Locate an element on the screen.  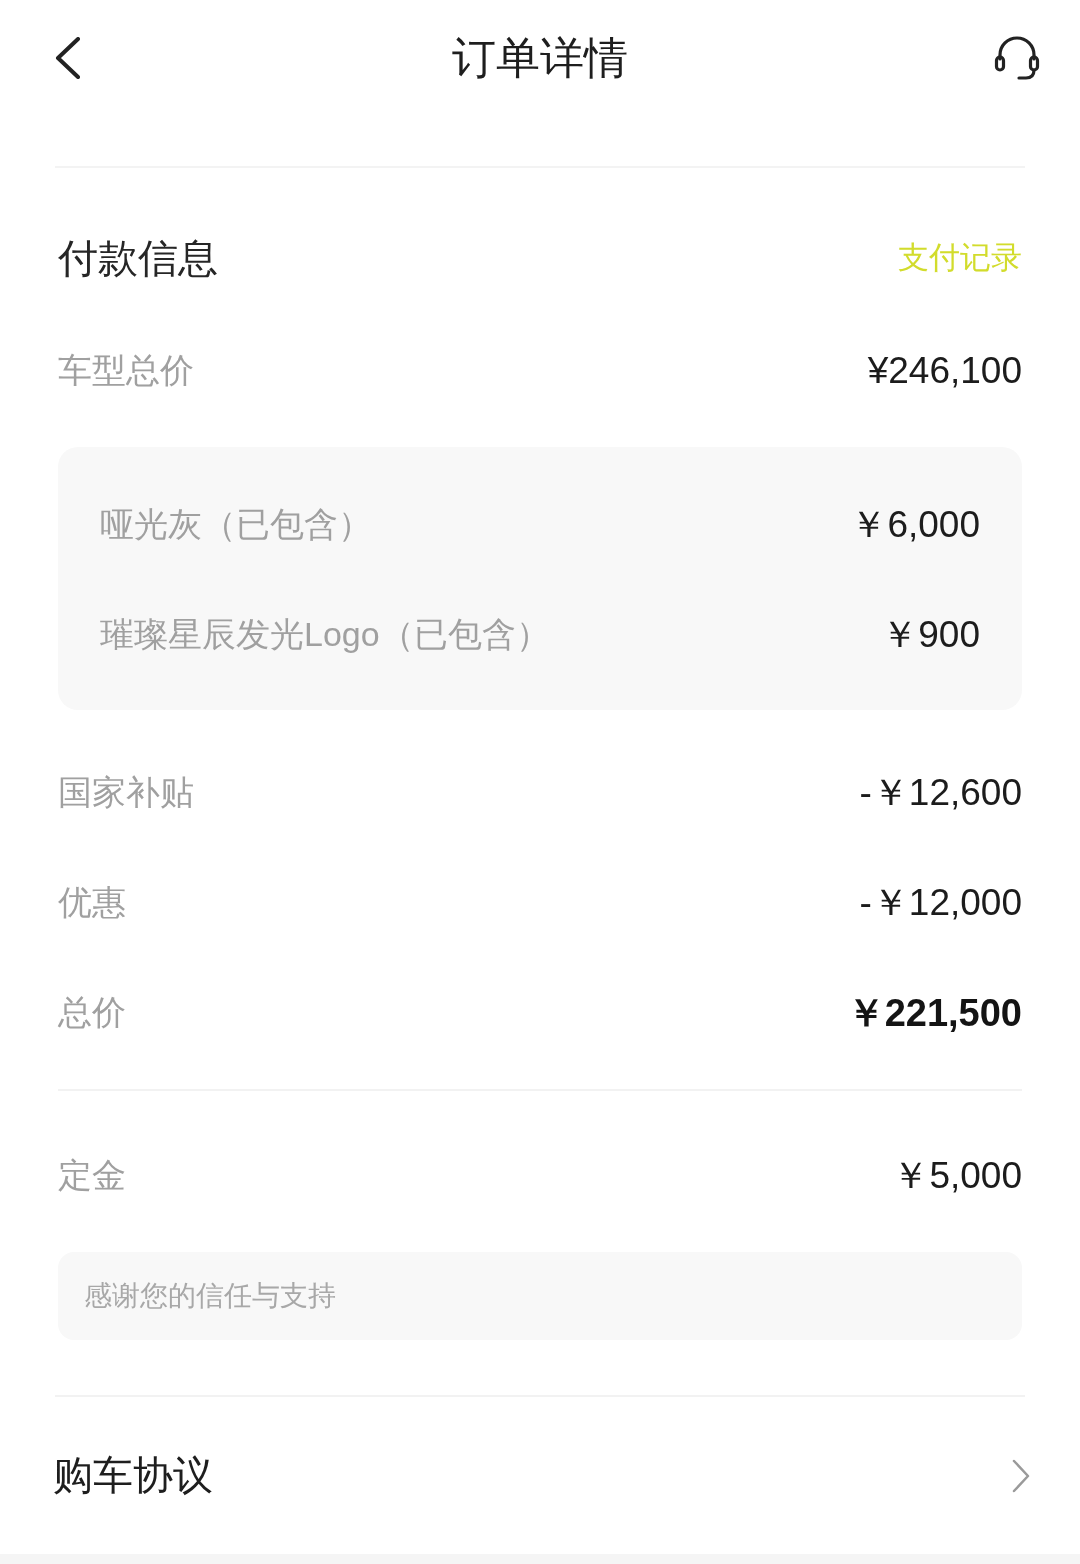
option-price: ￥900 is located at coordinates (930, 635).